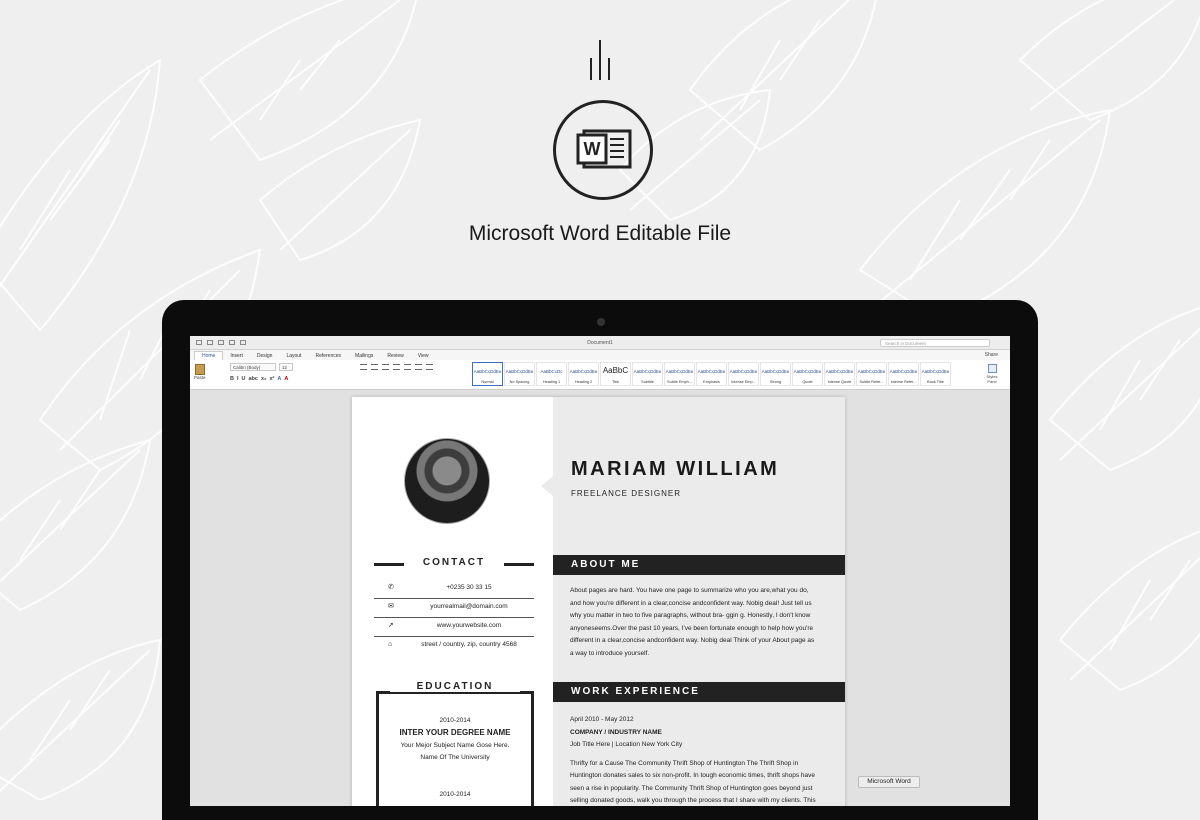 The height and width of the screenshot is (820, 1200). I want to click on phone-icon: ✆, so click(391, 587).